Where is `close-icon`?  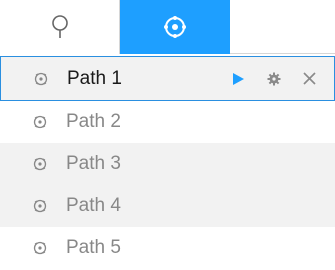 close-icon is located at coordinates (309, 78).